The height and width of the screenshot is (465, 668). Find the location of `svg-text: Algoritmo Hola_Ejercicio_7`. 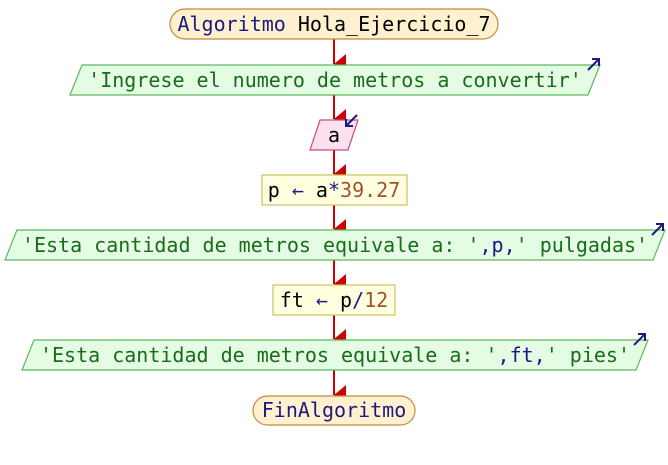

svg-text: Algoritmo Hola_Ejercicio_7 is located at coordinates (333, 24).